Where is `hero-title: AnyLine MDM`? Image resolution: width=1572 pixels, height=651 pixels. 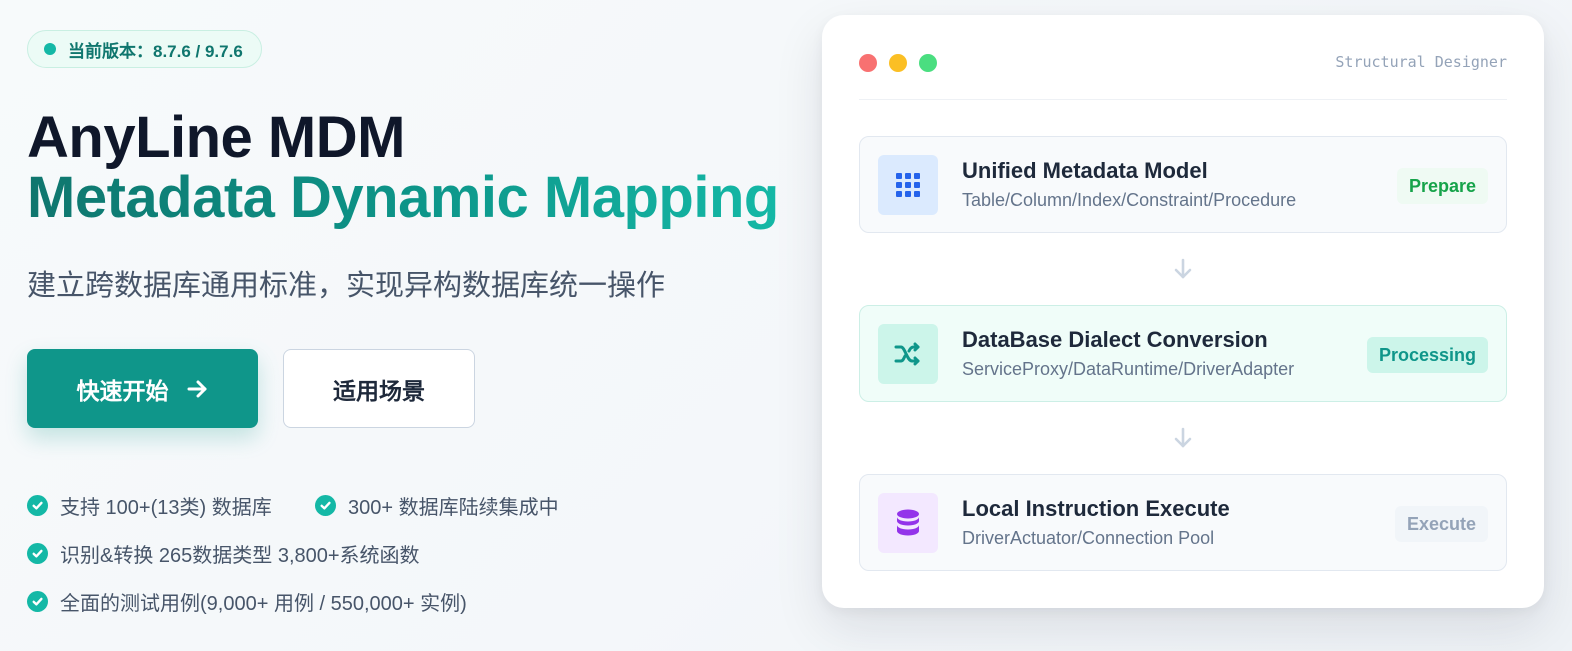
hero-title: AnyLine MDM is located at coordinates (216, 137).